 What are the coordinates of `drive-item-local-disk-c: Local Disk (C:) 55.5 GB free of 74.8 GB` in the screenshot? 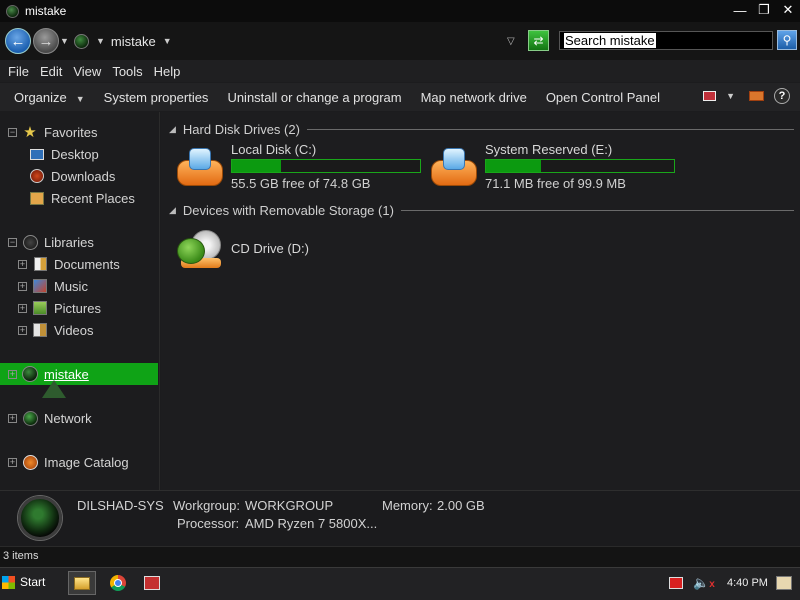 It's located at (302, 168).